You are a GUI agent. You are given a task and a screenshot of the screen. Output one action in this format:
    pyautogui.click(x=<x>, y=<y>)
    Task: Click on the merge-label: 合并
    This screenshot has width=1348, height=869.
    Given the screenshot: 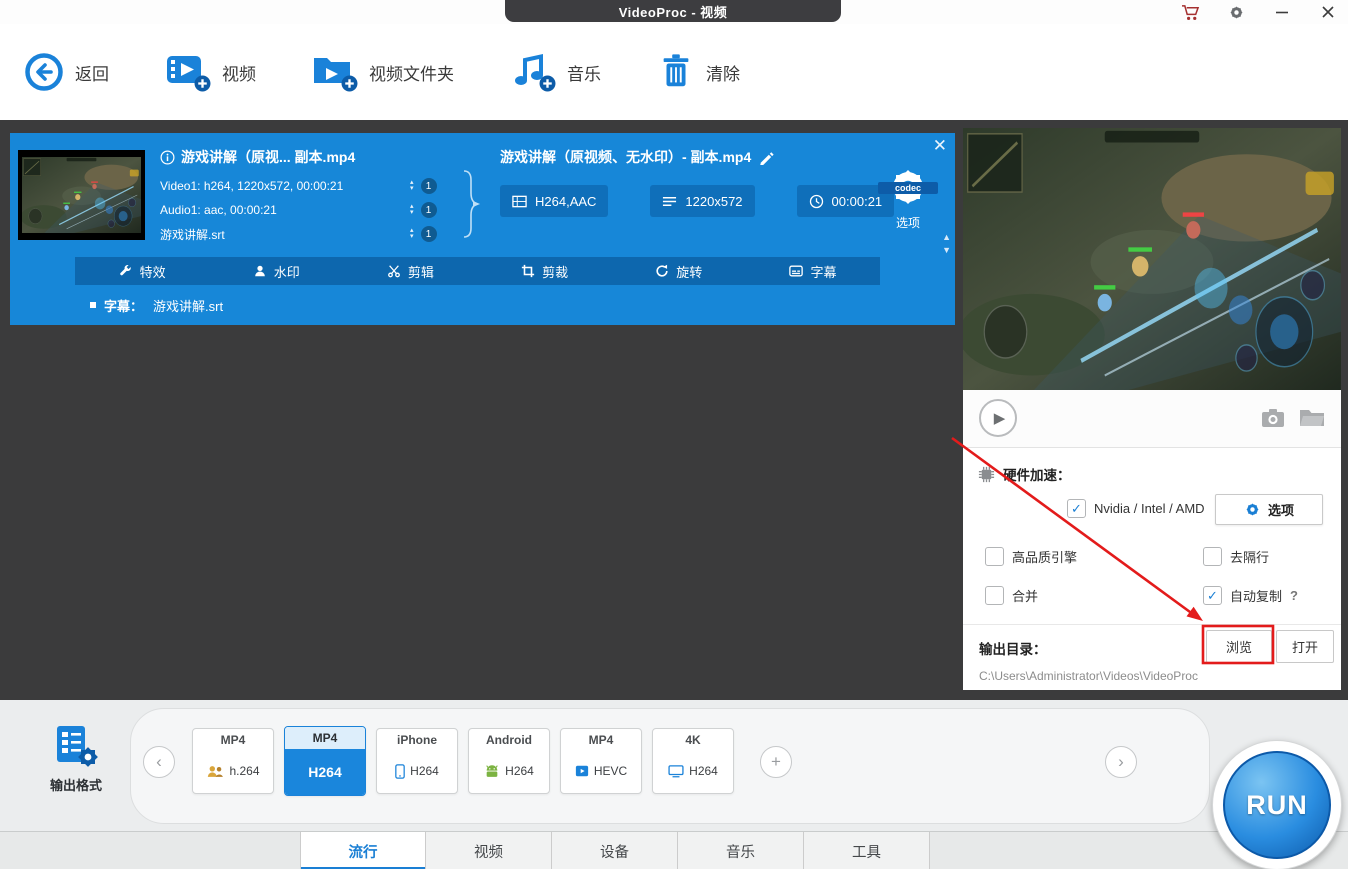 What is the action you would take?
    pyautogui.click(x=1025, y=596)
    